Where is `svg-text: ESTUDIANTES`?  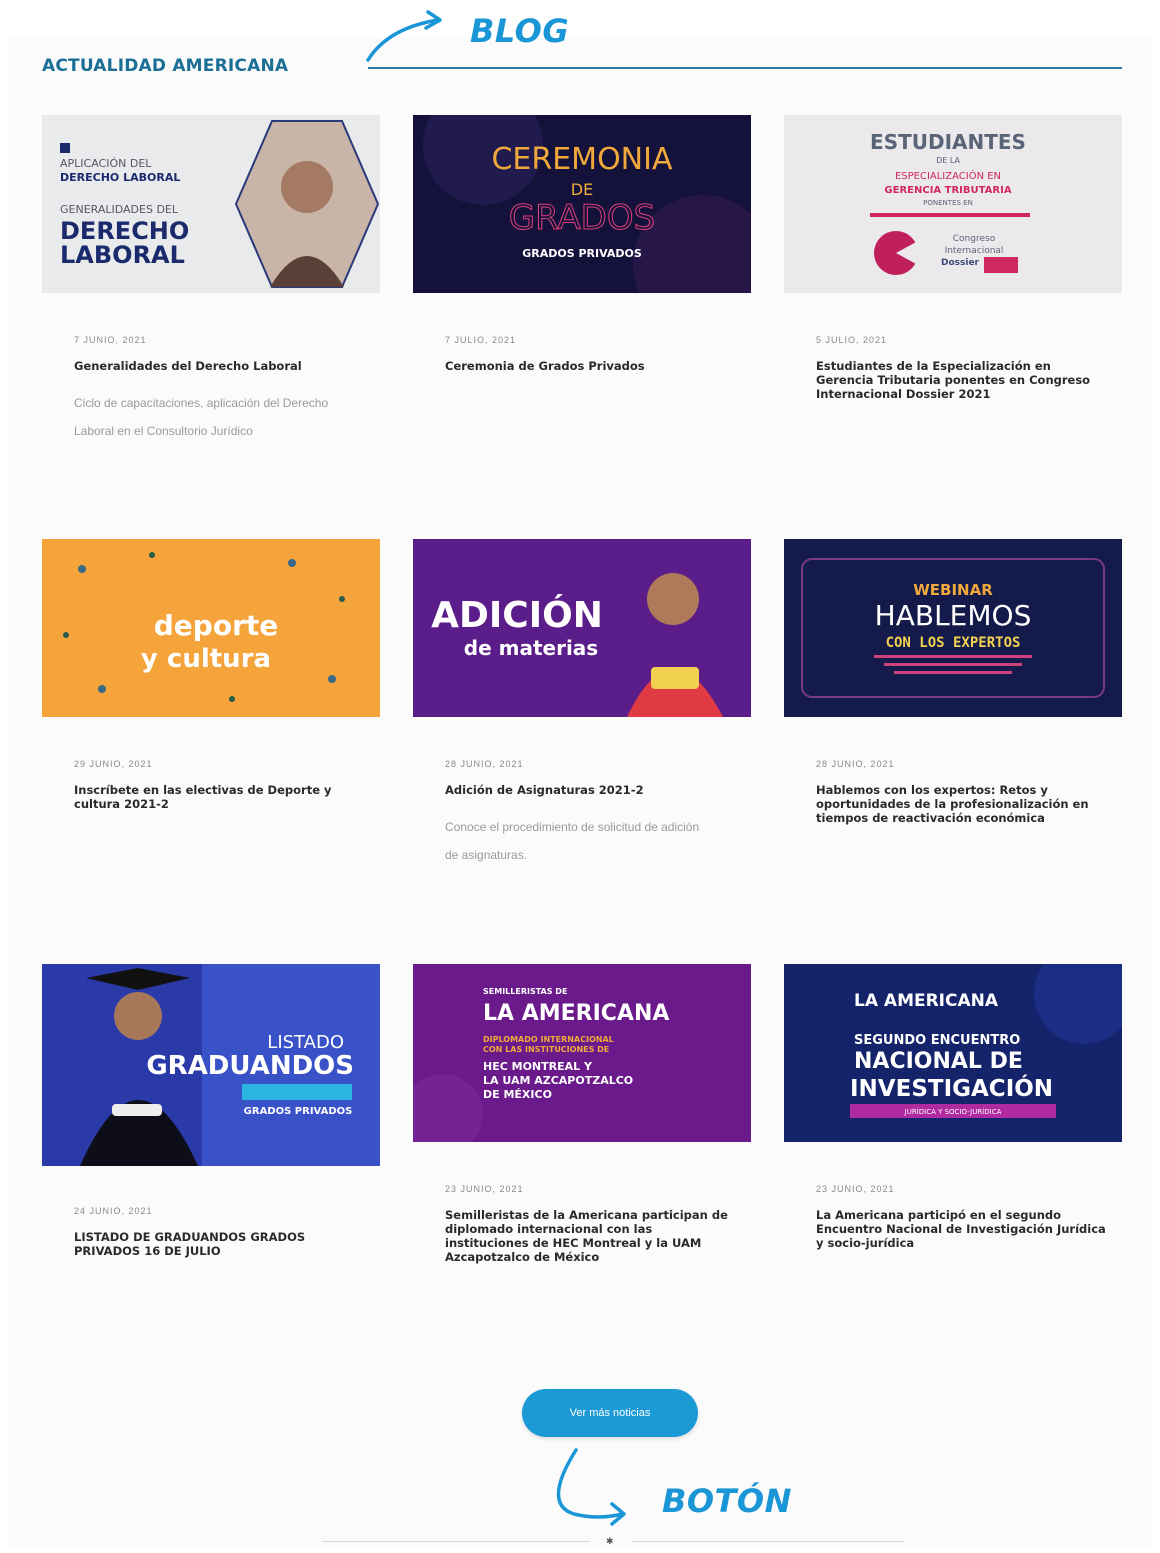 svg-text: ESTUDIANTES is located at coordinates (948, 142).